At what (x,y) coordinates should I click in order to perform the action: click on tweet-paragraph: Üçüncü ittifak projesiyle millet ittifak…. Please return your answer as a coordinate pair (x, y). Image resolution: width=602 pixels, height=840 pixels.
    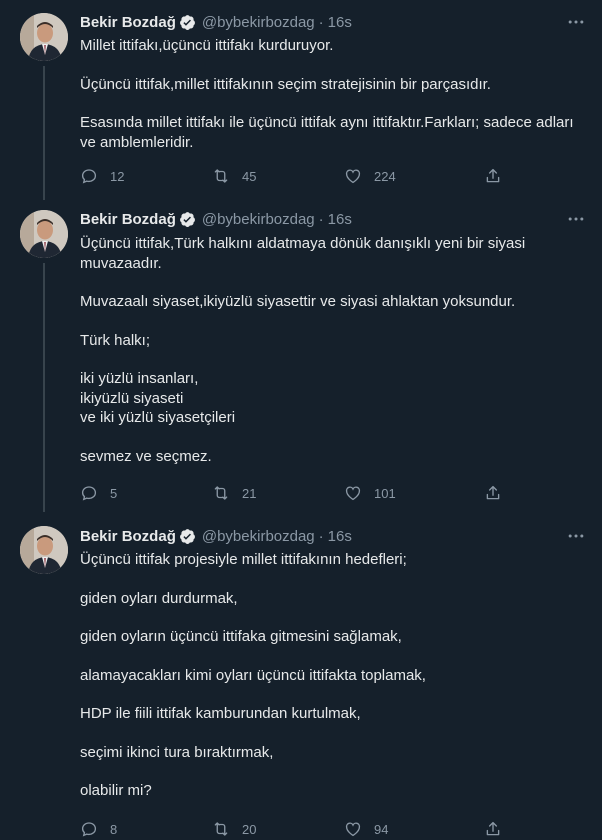
    Looking at the image, I should click on (243, 559).